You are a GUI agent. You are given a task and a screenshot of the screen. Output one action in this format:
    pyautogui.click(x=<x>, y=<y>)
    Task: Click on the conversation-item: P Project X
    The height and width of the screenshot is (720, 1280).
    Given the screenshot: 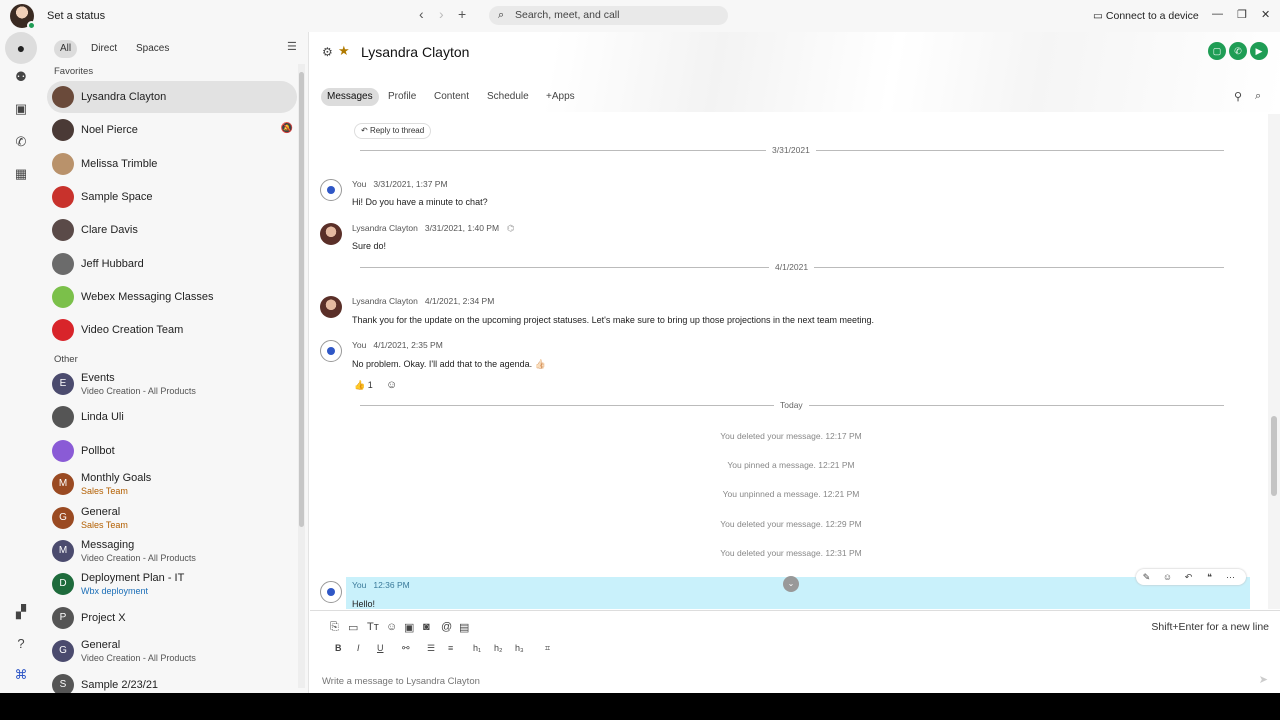 What is the action you would take?
    pyautogui.click(x=172, y=618)
    